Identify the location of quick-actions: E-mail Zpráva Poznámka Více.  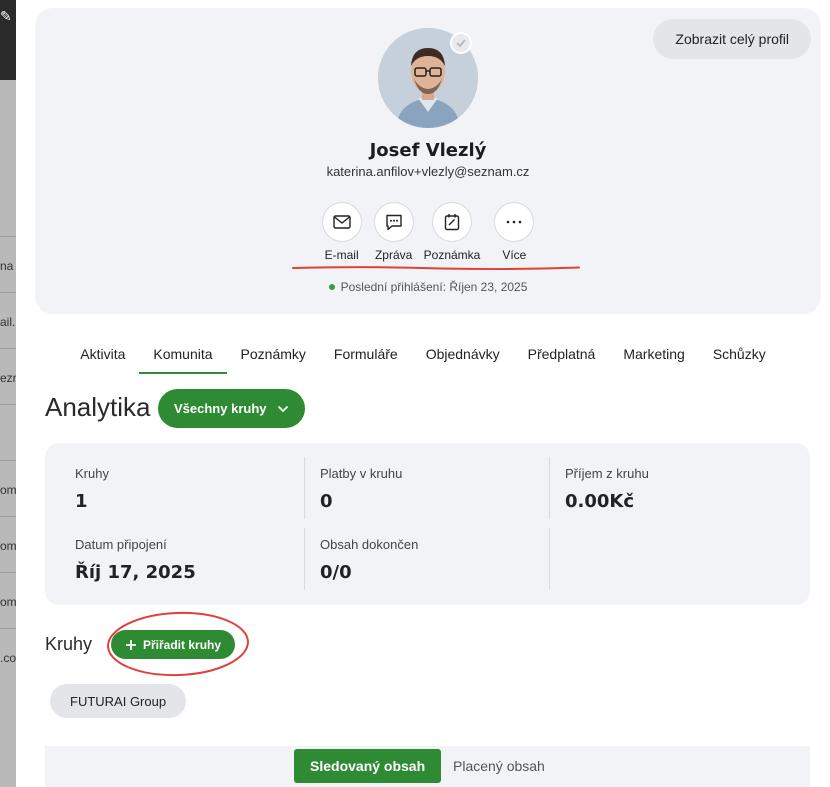
(428, 232).